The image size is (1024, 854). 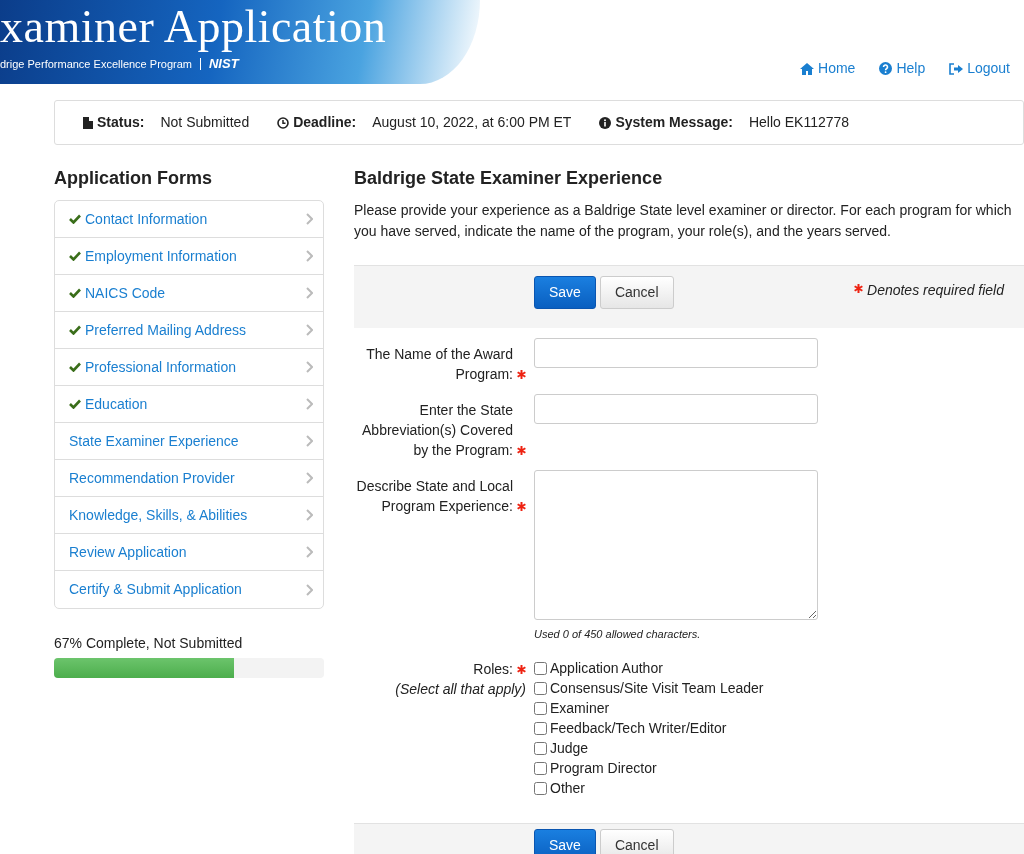 What do you see at coordinates (189, 552) in the screenshot?
I see `sidebar-item: Review Application` at bounding box center [189, 552].